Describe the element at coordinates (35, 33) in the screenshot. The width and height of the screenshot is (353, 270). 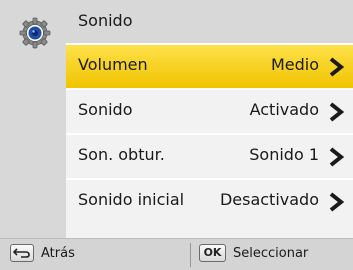
I see `settings-gear-icon` at that location.